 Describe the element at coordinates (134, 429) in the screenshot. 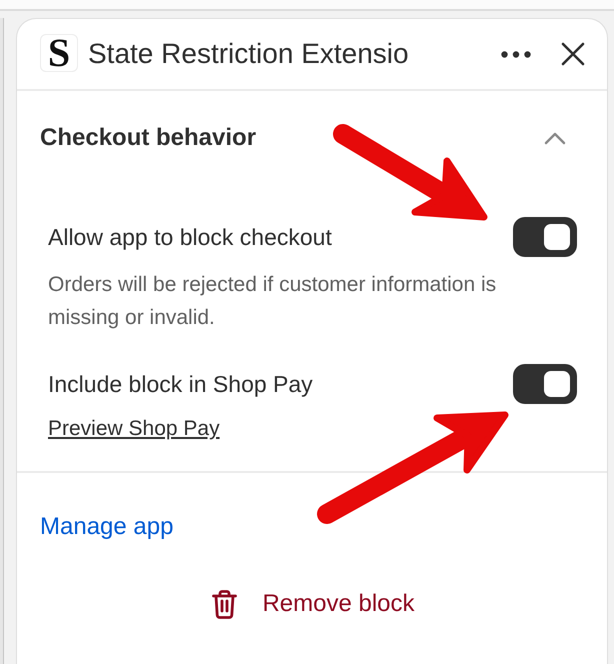

I see `preview-link: Preview Shop Pay` at that location.